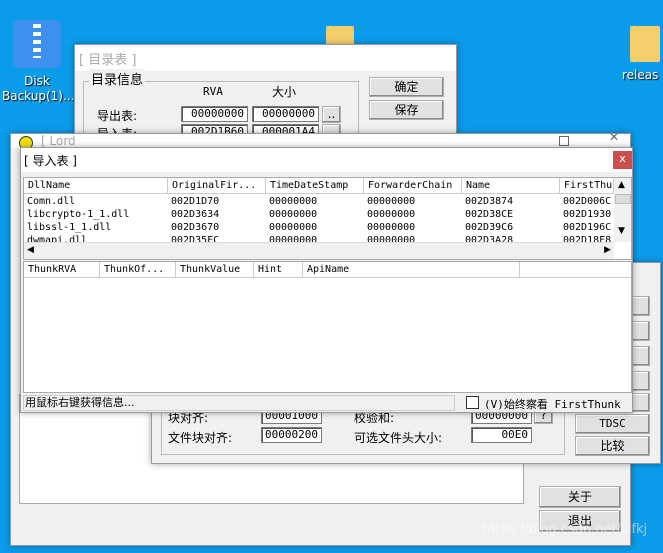  I want to click on dll-cell: libcrypto-1_1.dll, so click(78, 214).